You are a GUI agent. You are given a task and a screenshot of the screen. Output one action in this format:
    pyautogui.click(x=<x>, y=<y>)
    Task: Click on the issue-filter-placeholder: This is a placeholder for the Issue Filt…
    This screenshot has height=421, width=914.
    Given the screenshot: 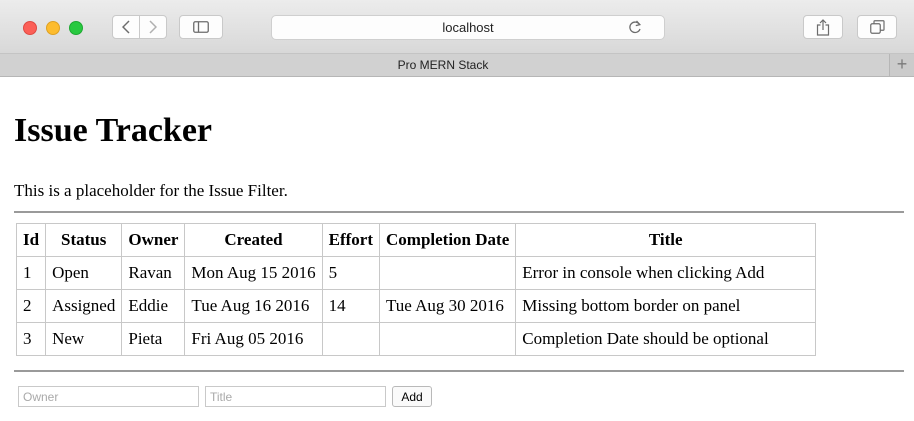 What is the action you would take?
    pyautogui.click(x=151, y=190)
    